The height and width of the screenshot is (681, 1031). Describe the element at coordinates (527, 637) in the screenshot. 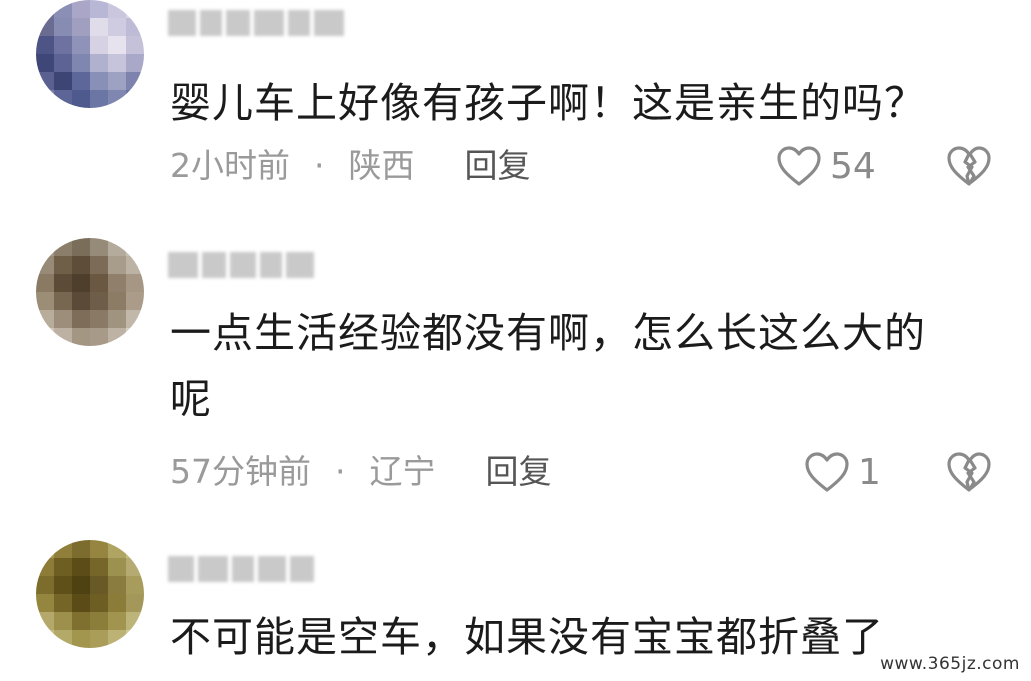

I see `comment-text: 不可能是空车，如果没有宝宝都折叠了` at that location.